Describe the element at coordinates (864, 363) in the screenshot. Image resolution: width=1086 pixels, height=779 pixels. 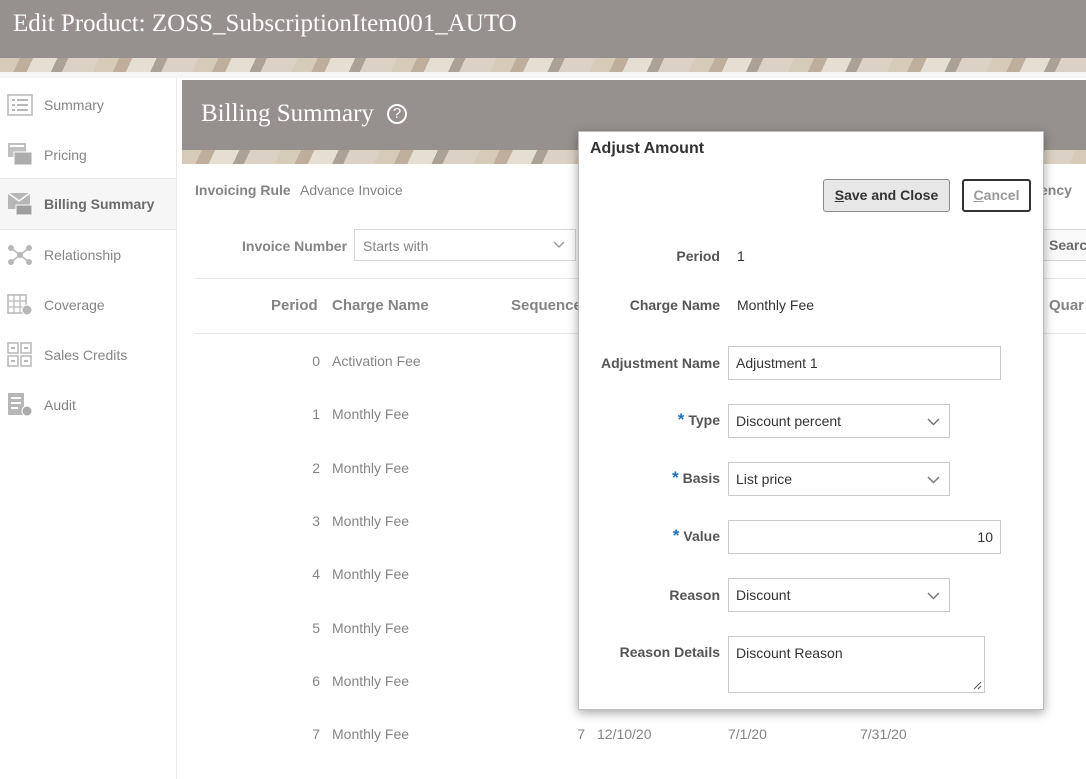
I see `adjustment-name-field: Adjustment 1` at that location.